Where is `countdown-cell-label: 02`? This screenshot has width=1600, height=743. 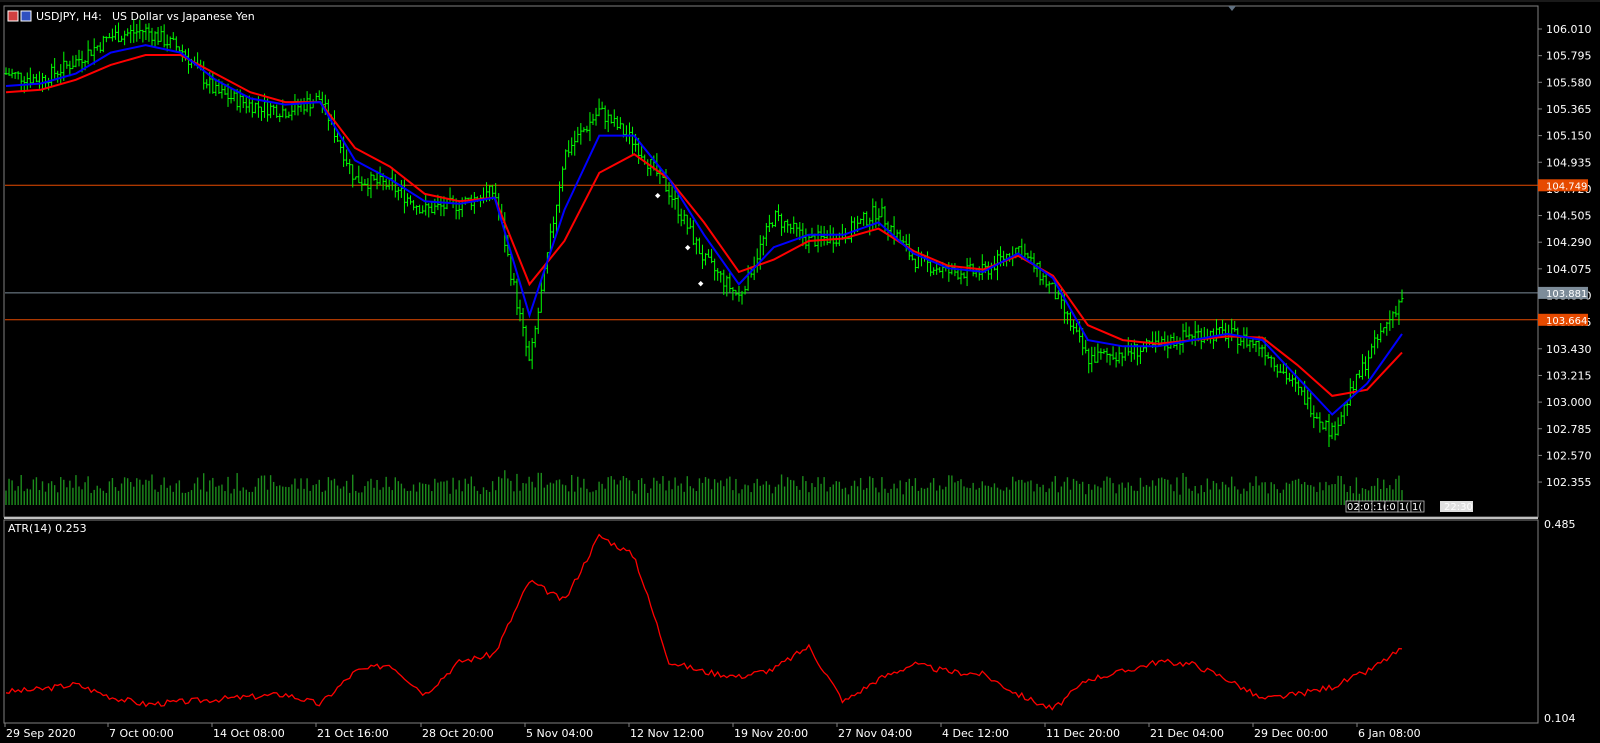
countdown-cell-label: 02 is located at coordinates (1353, 507).